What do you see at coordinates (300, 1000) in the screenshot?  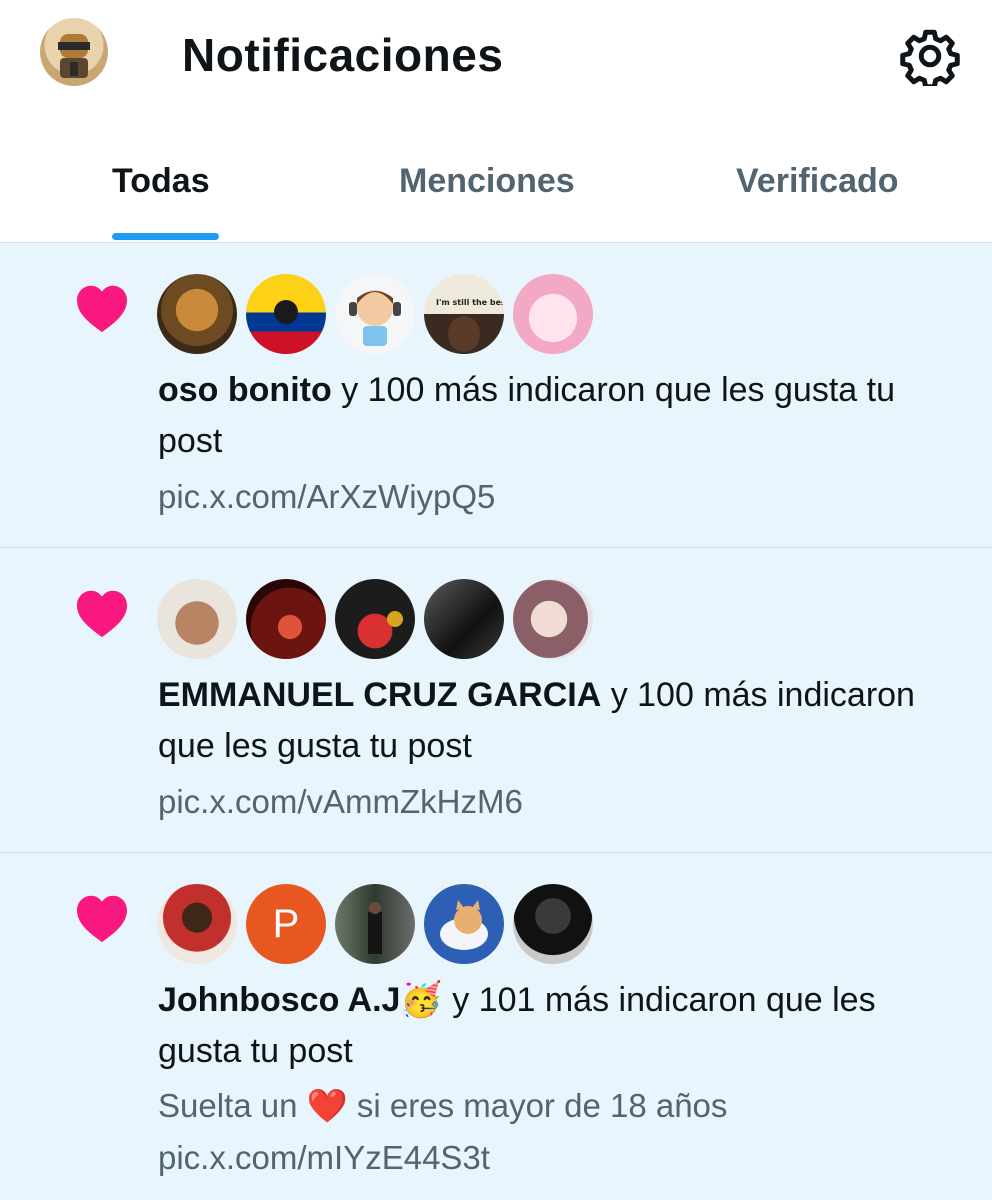 I see `user-name: Johnbosco A.J🥳` at bounding box center [300, 1000].